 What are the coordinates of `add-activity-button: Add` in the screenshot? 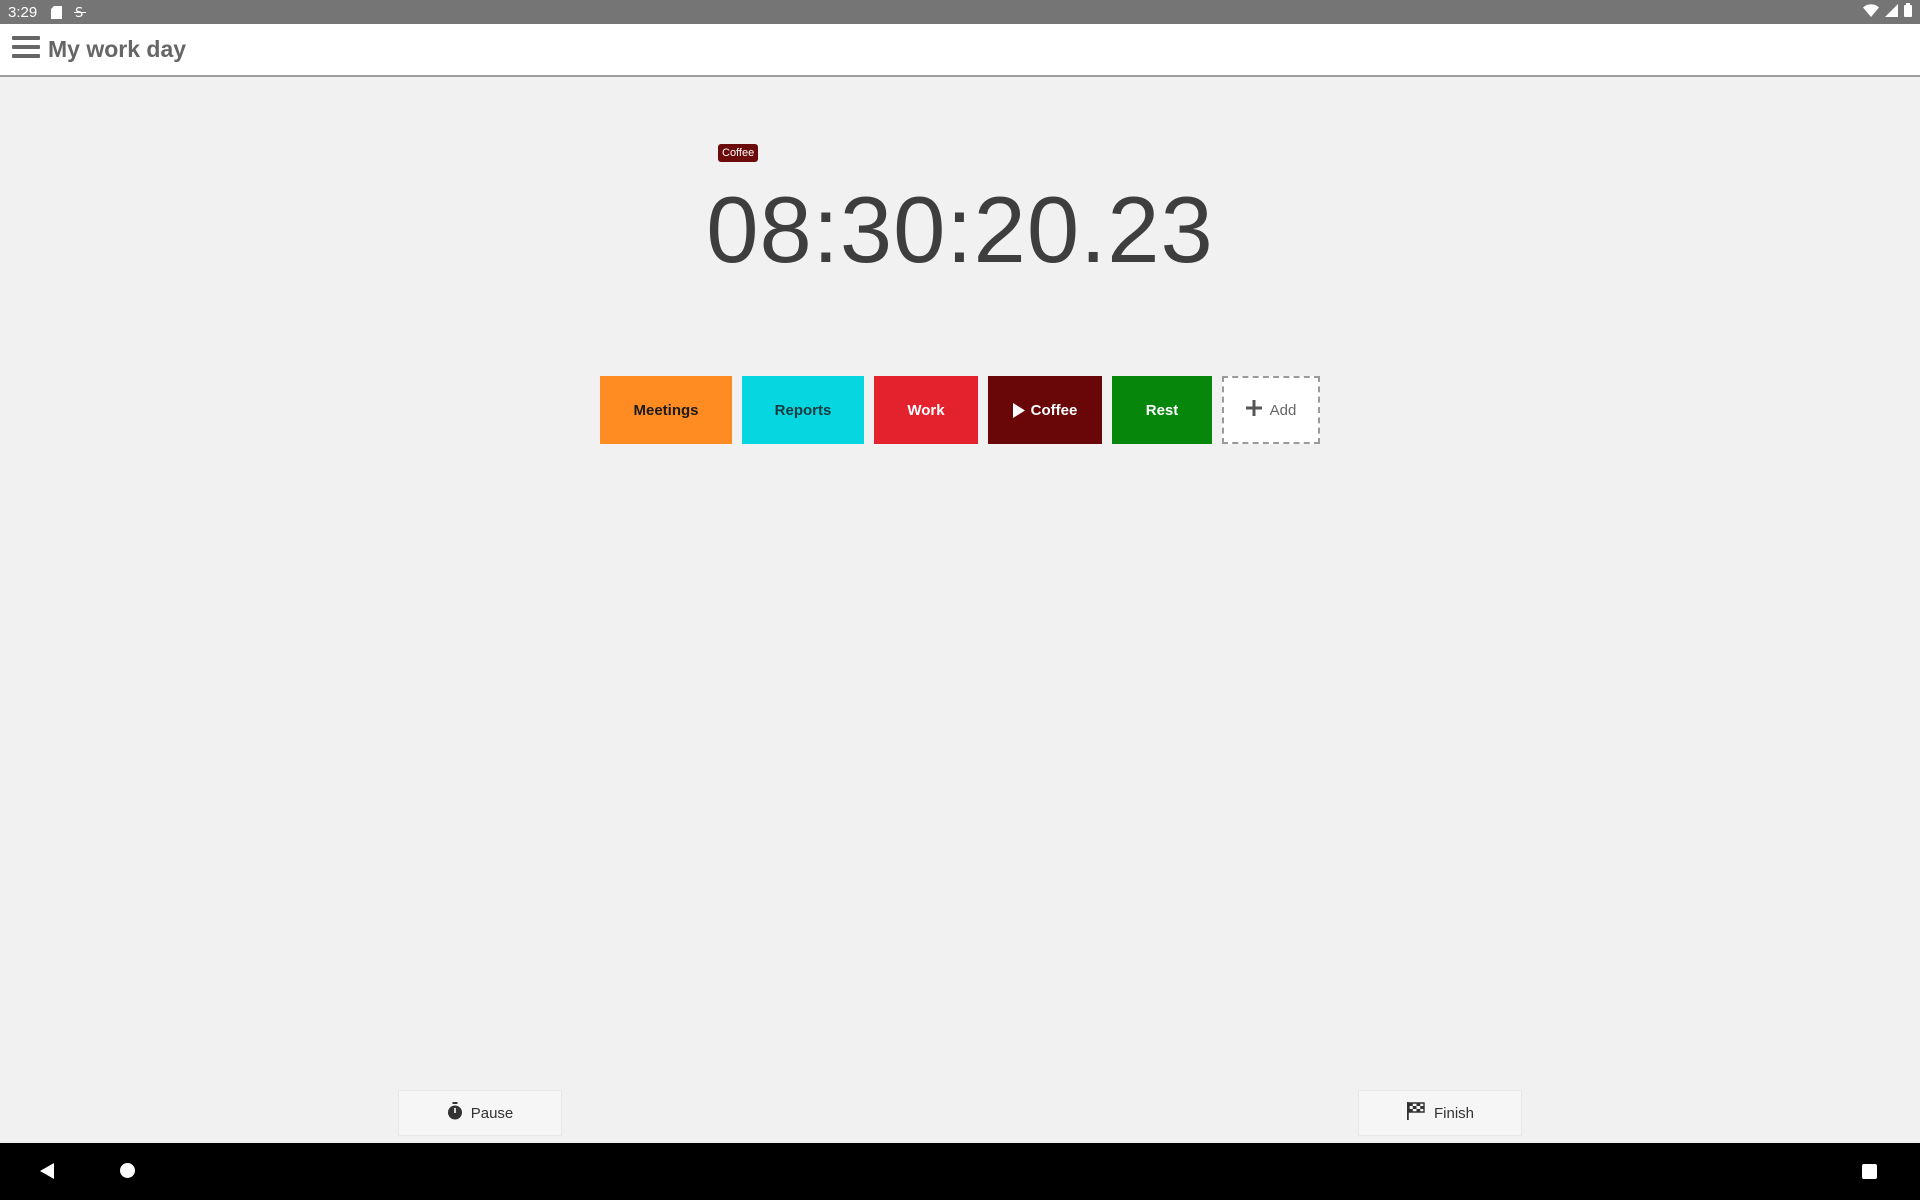 It's located at (1271, 410).